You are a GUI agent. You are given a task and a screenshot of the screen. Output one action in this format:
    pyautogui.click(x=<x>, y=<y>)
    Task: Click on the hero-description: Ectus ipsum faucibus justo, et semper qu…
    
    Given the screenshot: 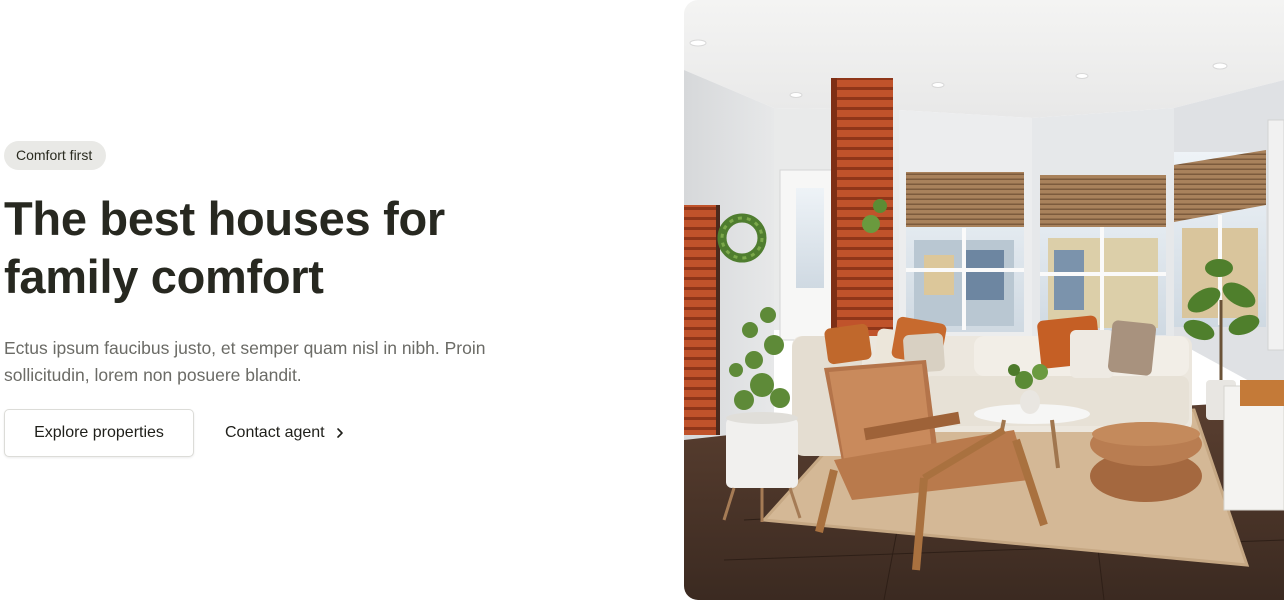 What is the action you would take?
    pyautogui.click(x=274, y=362)
    